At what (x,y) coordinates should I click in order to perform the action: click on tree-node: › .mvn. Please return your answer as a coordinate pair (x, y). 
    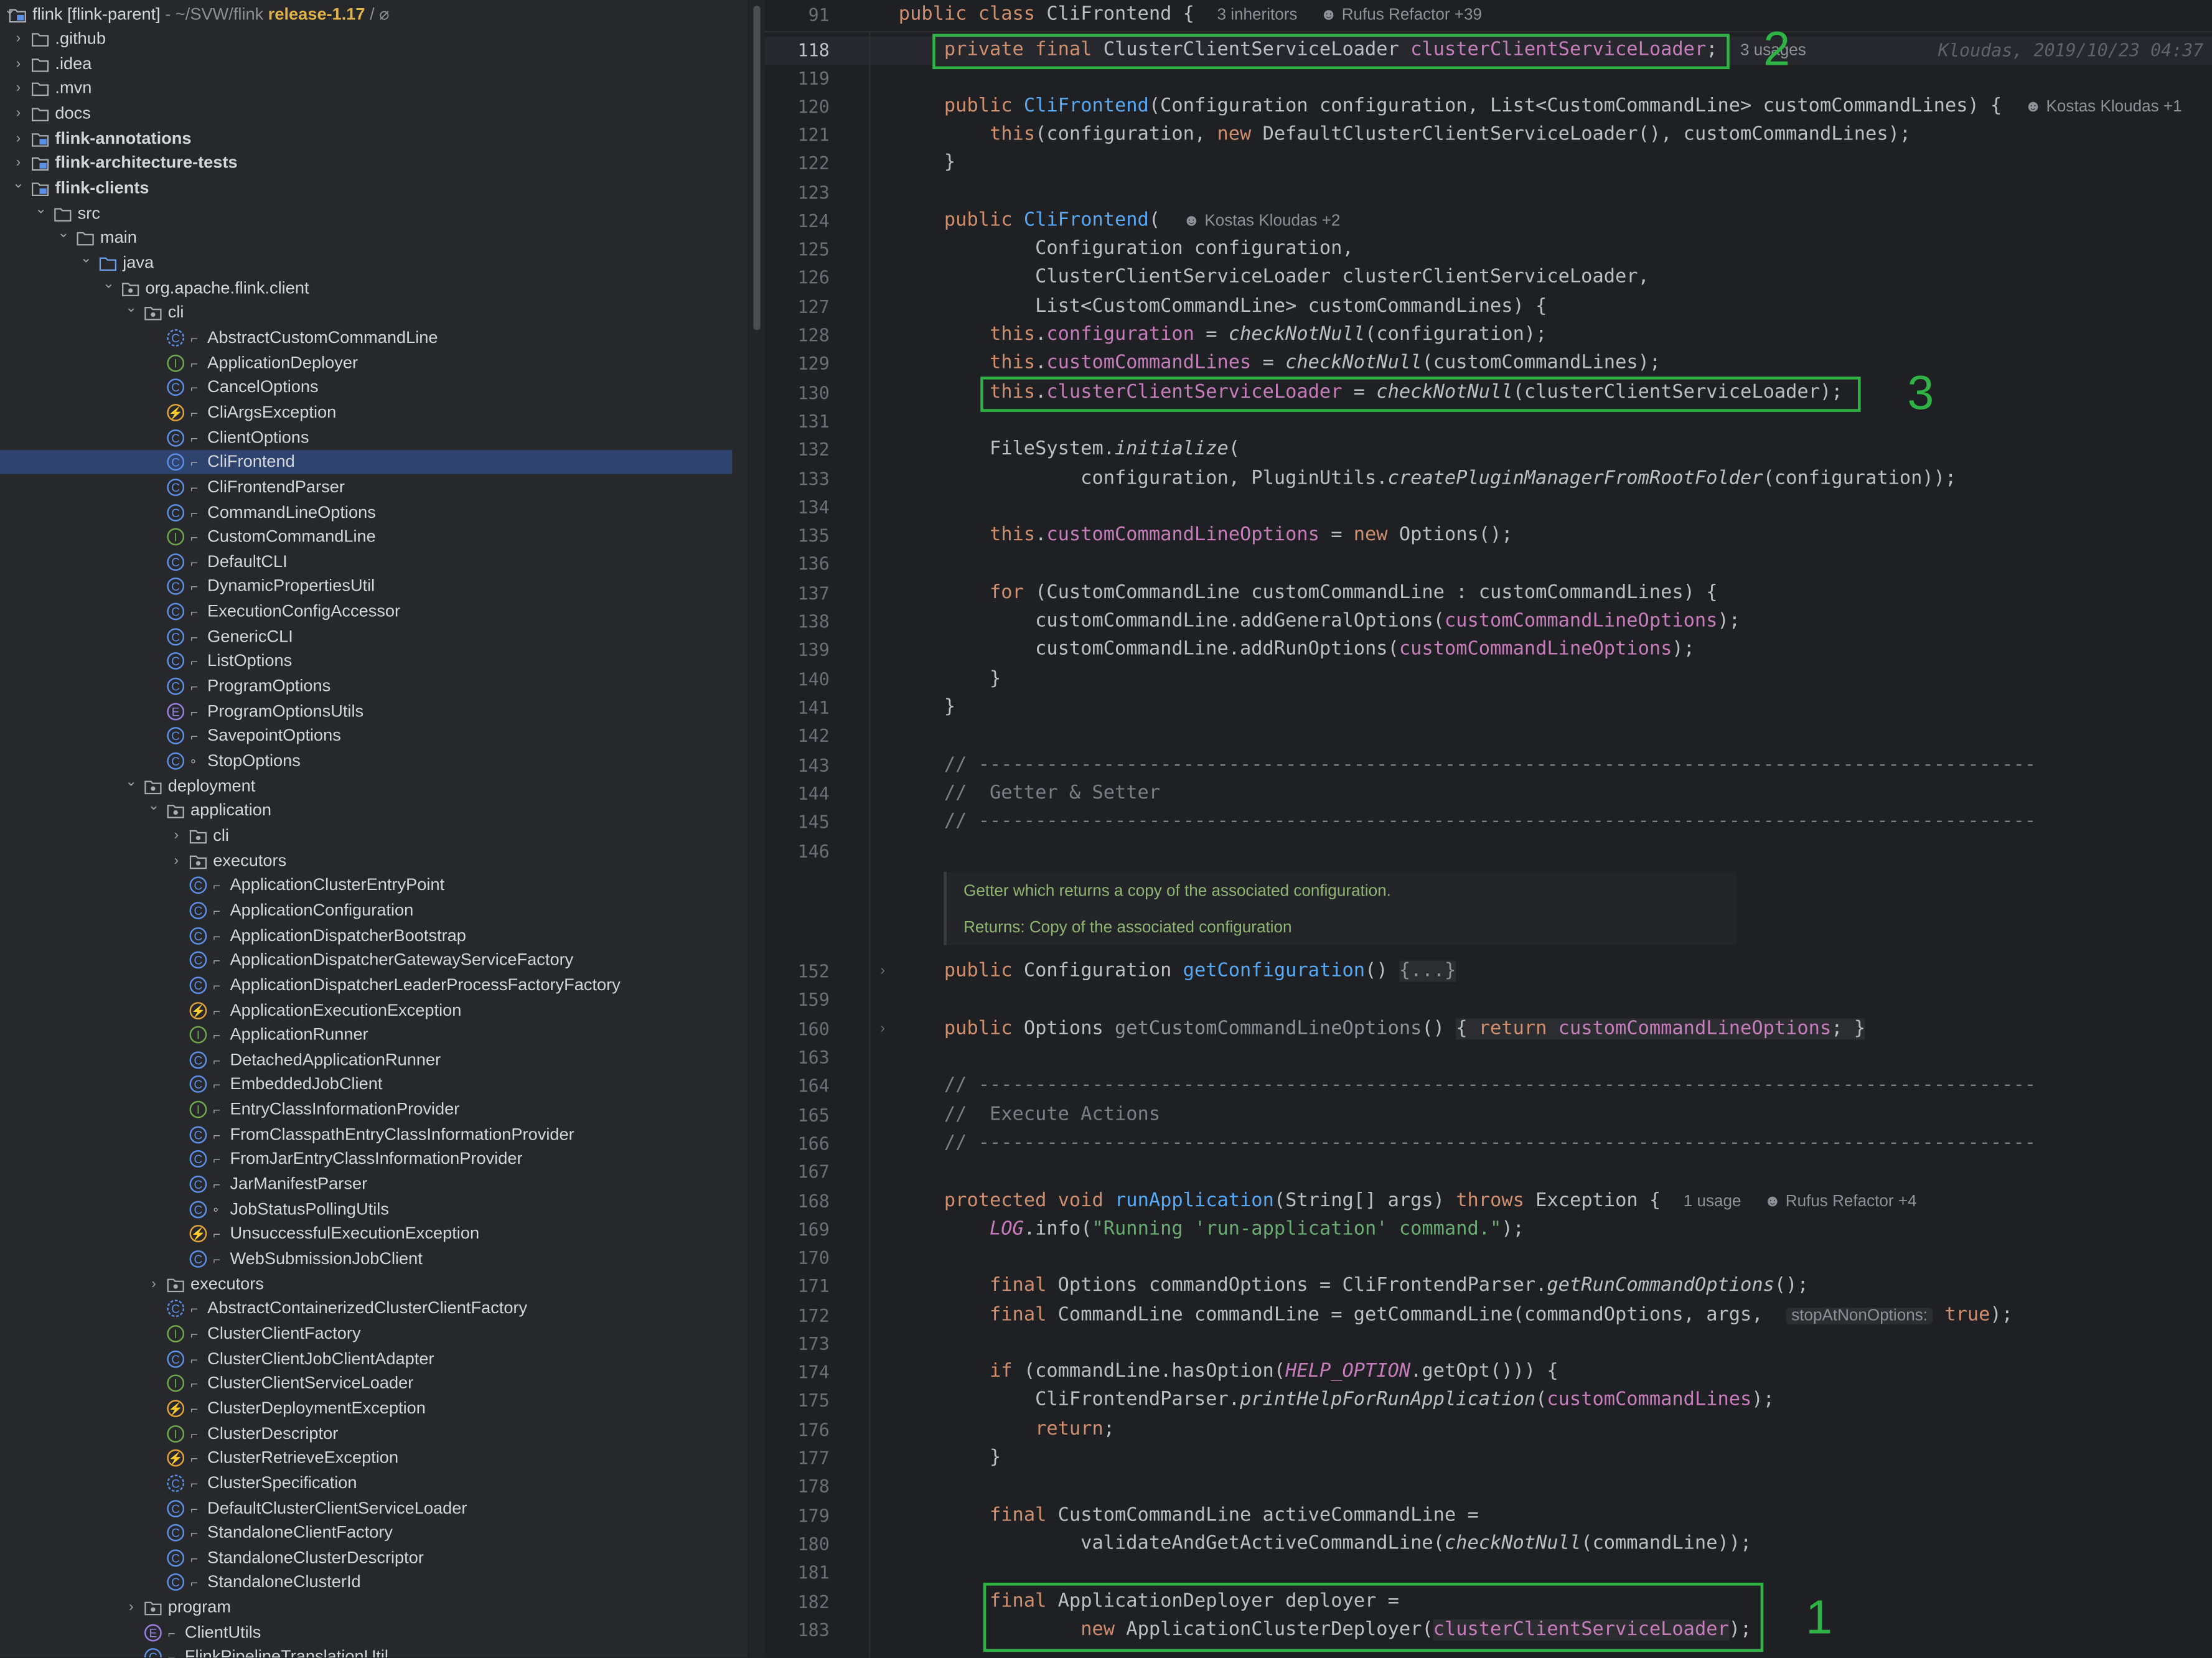
    Looking at the image, I should click on (374, 89).